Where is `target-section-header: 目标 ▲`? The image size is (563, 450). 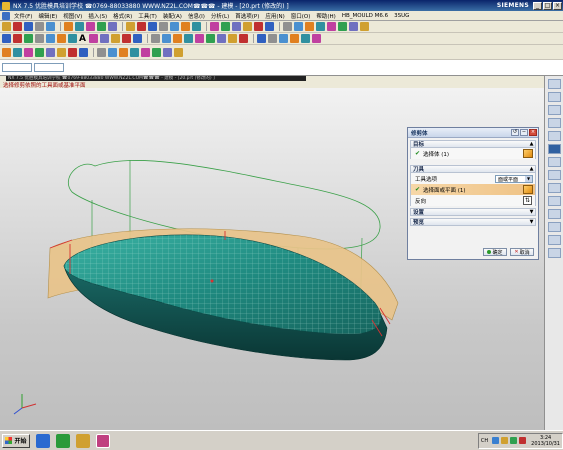
target-section-header: 目标 ▲ is located at coordinates (473, 144).